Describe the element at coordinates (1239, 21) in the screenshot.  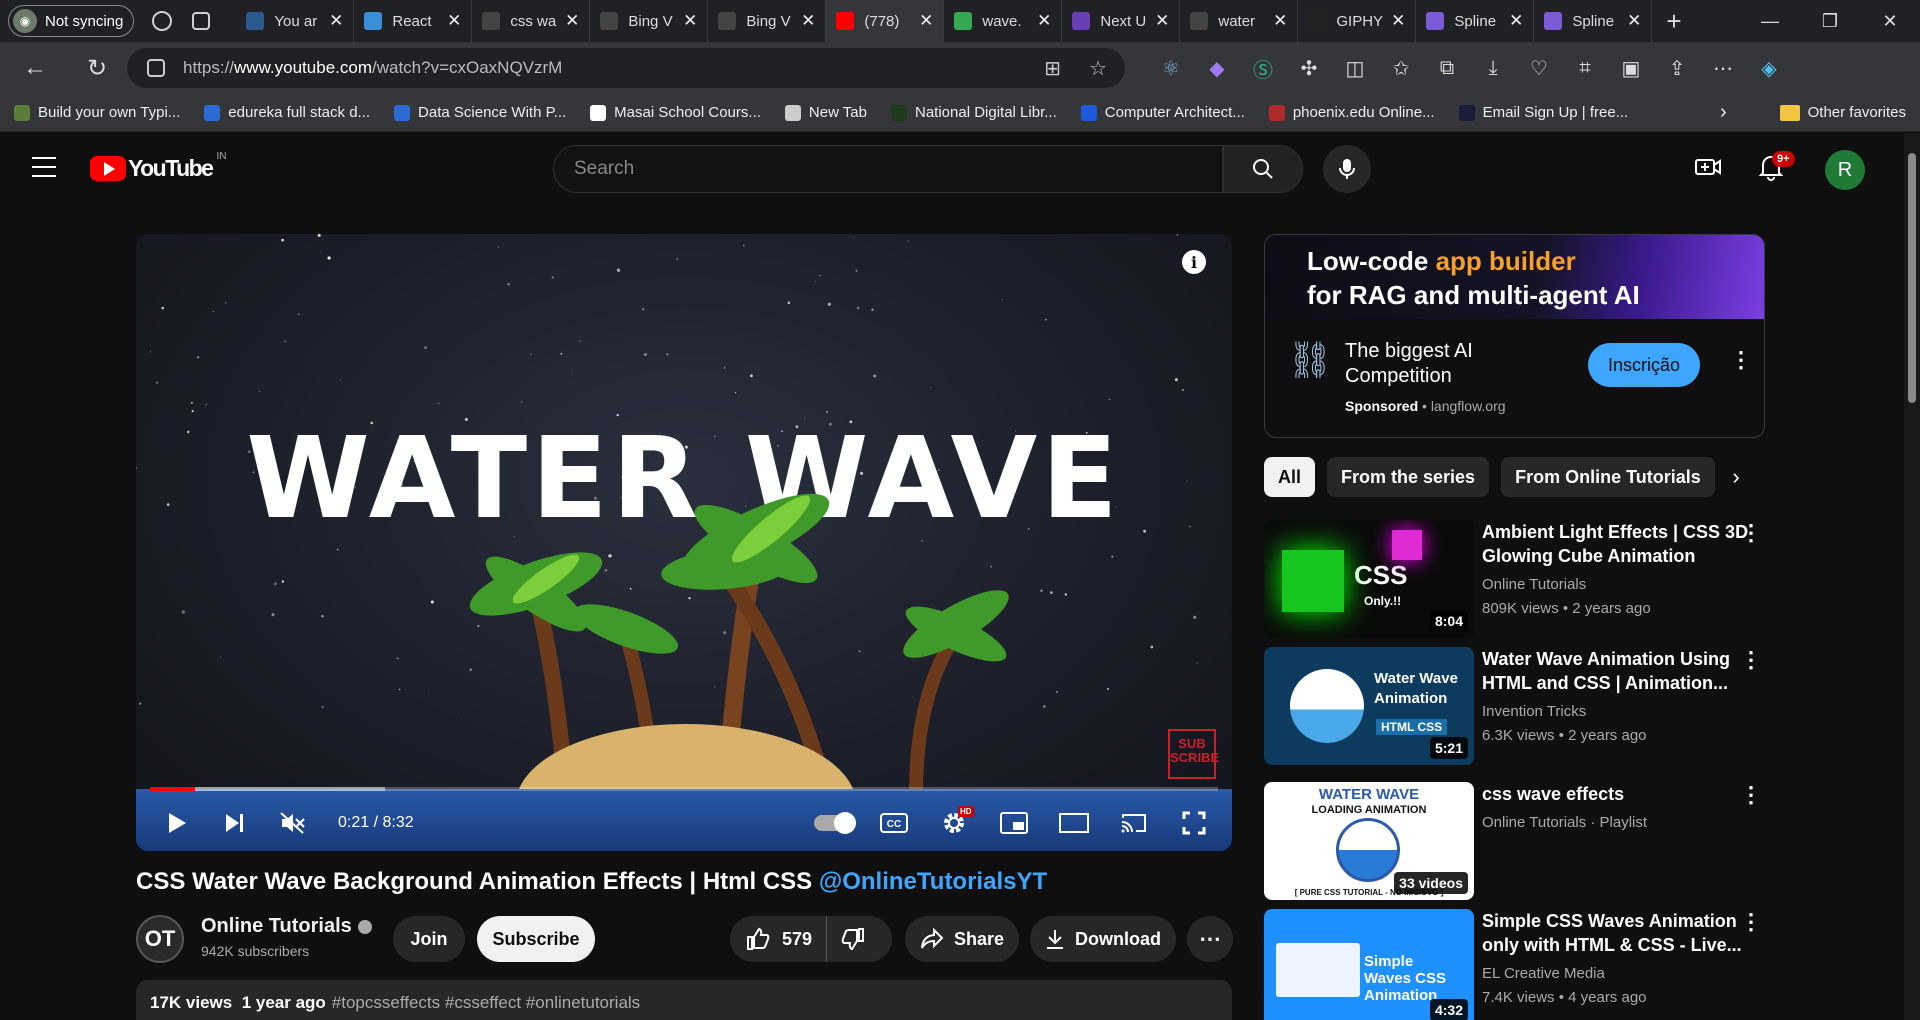
I see `browser-tab: water ✕` at that location.